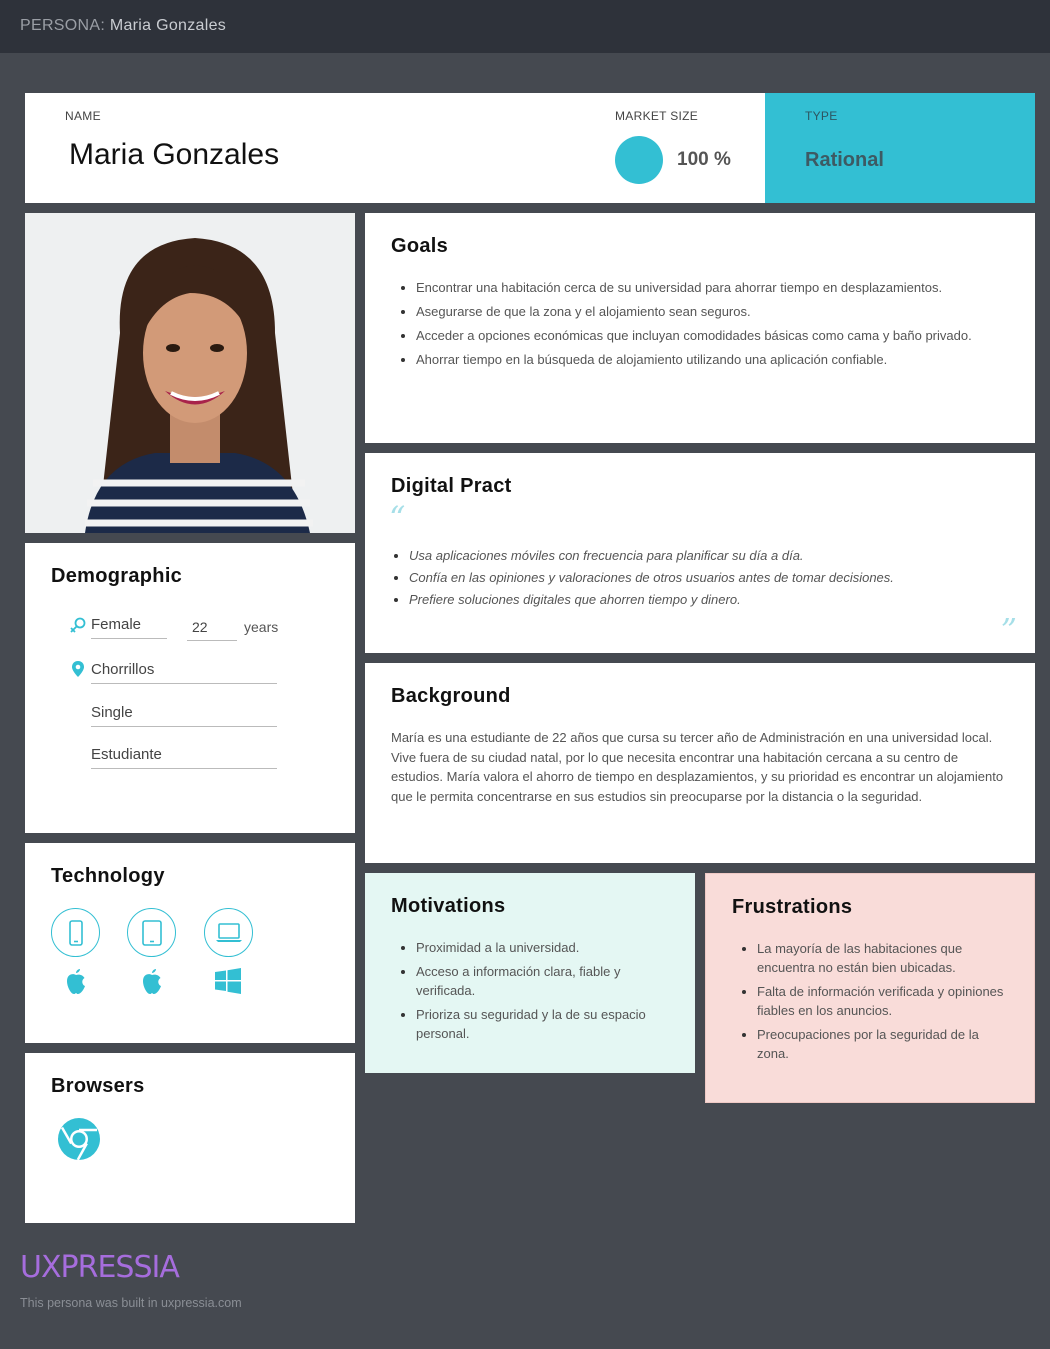  What do you see at coordinates (657, 116) in the screenshot?
I see `market-size-label: MARKET SIZE` at bounding box center [657, 116].